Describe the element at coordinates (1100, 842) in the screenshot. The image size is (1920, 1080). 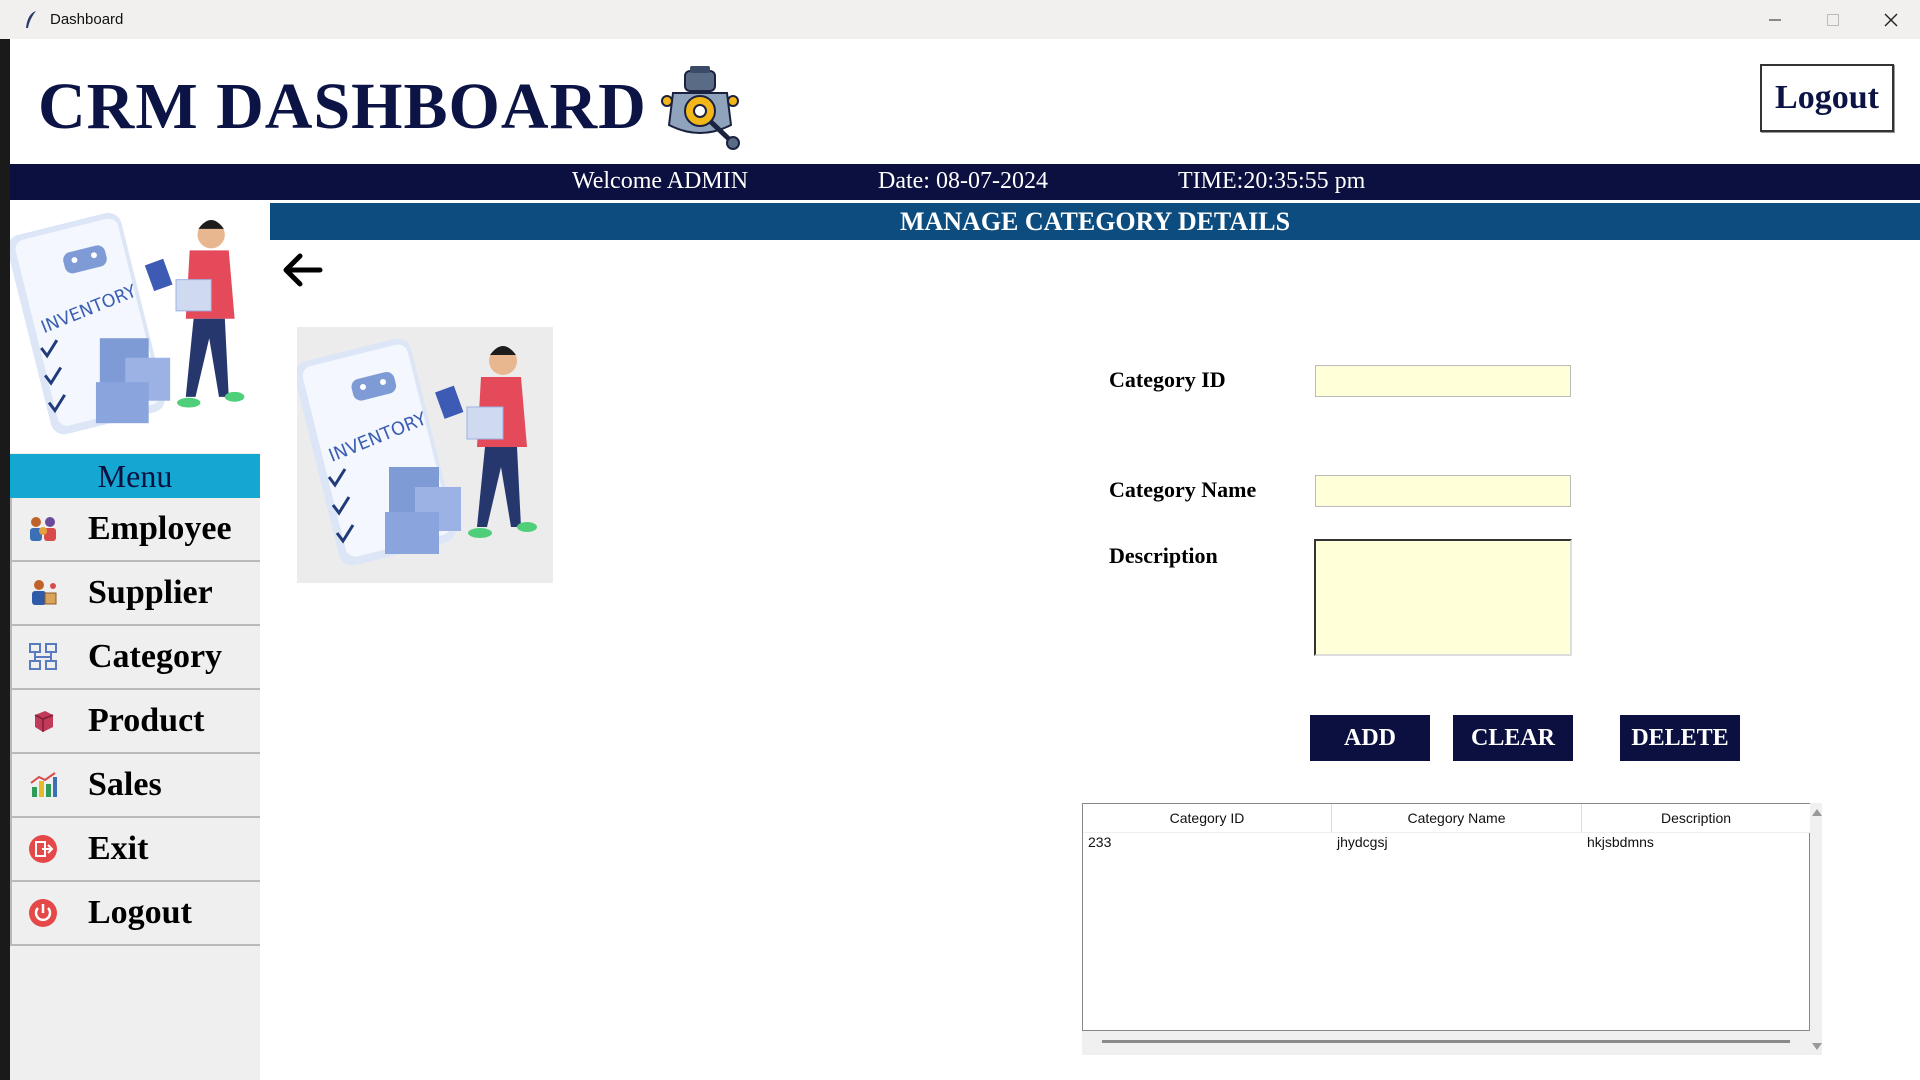
I see `cell-category-id: 233` at that location.